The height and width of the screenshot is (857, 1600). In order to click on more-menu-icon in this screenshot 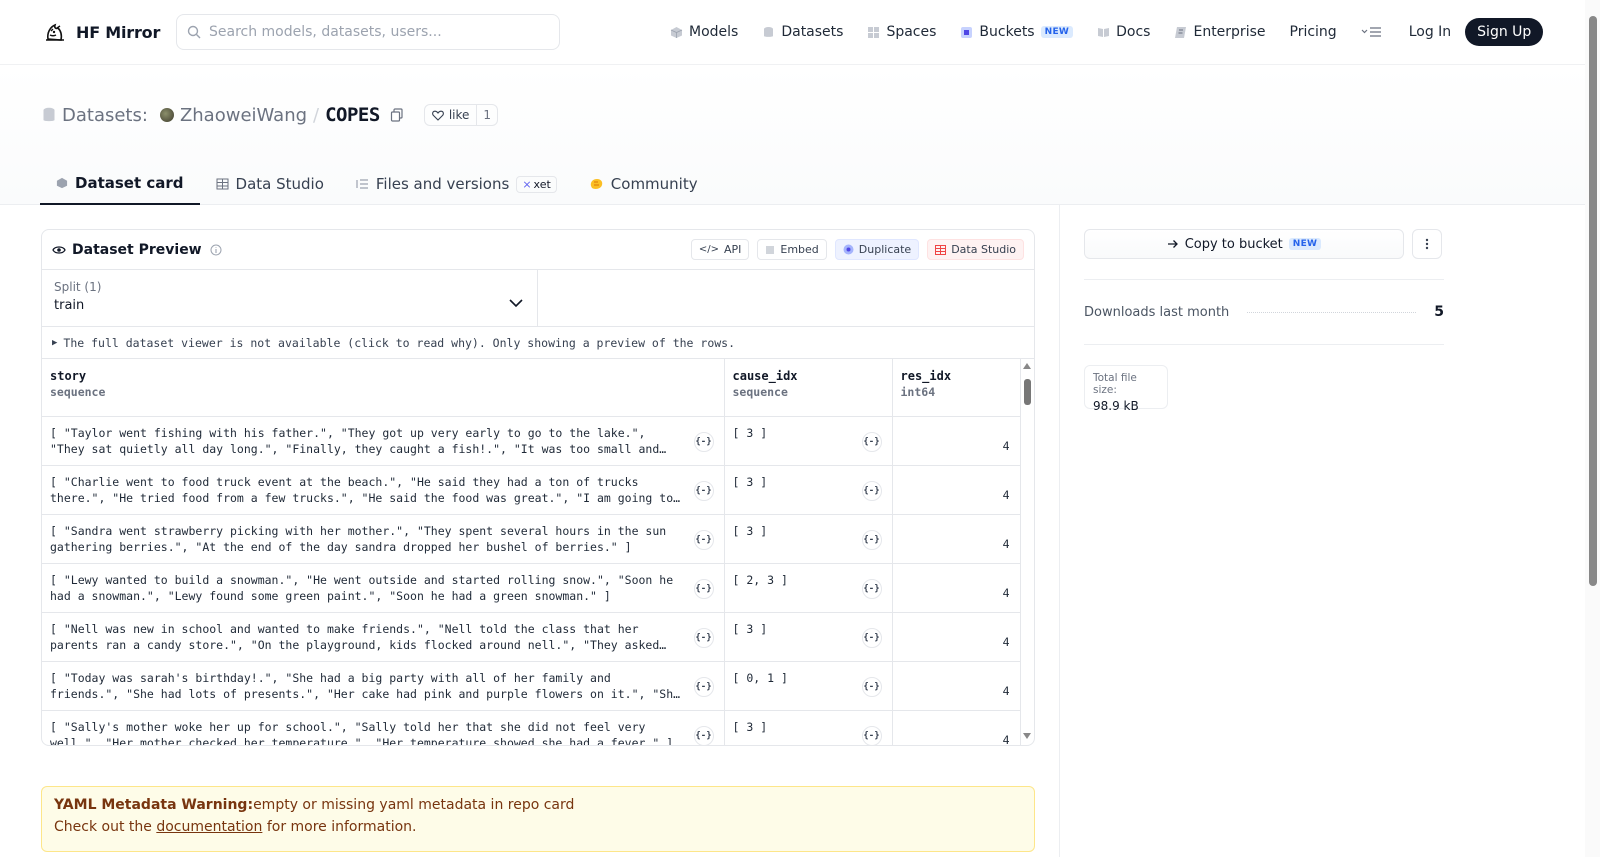, I will do `click(1372, 32)`.